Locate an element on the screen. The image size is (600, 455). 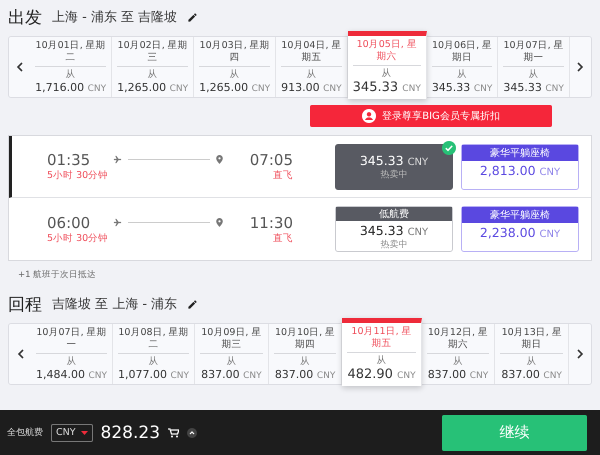
check-icon is located at coordinates (449, 147).